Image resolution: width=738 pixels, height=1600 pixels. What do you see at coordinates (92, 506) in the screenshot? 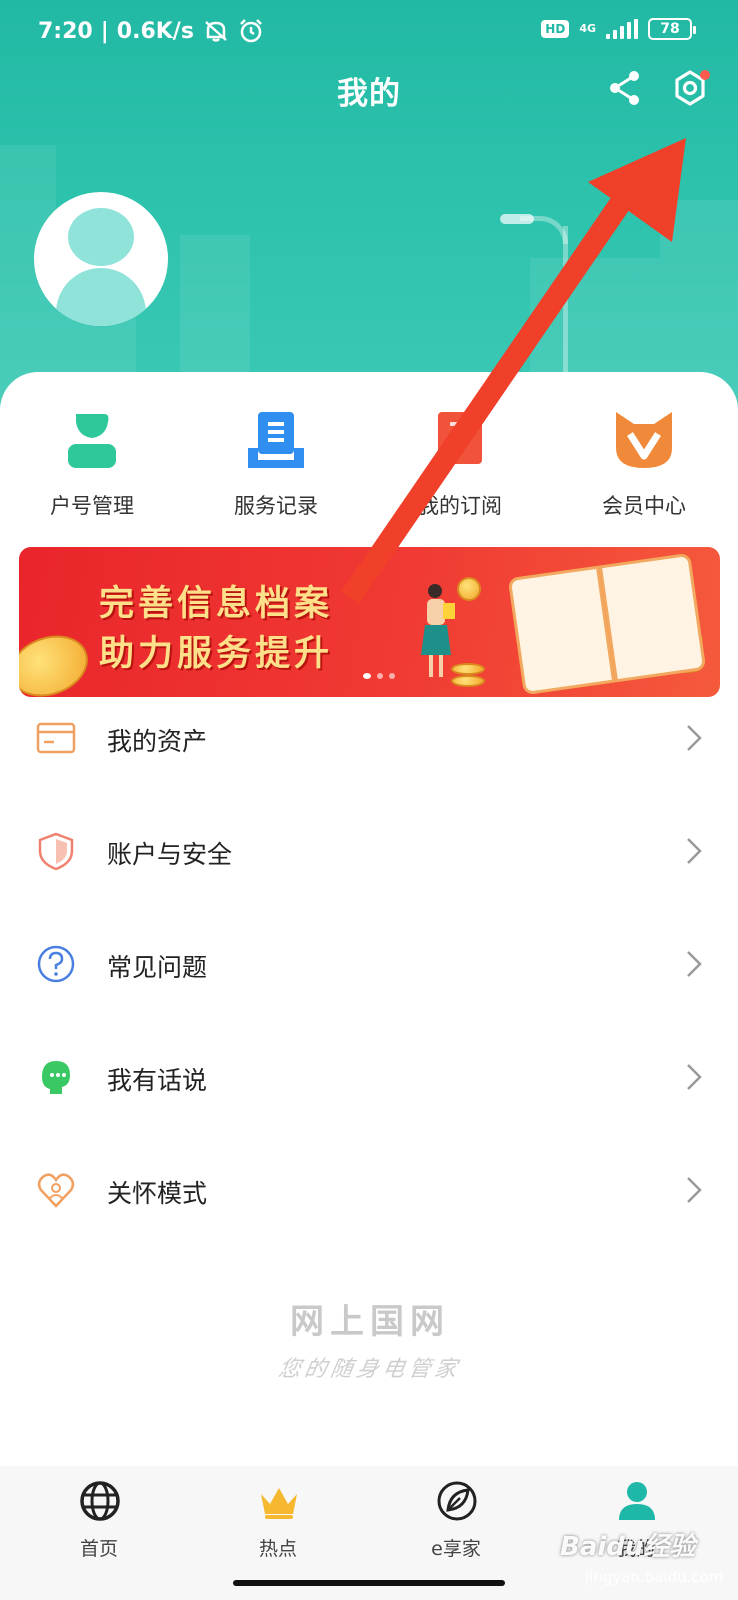
I see `quick-action-label: 户号管理` at bounding box center [92, 506].